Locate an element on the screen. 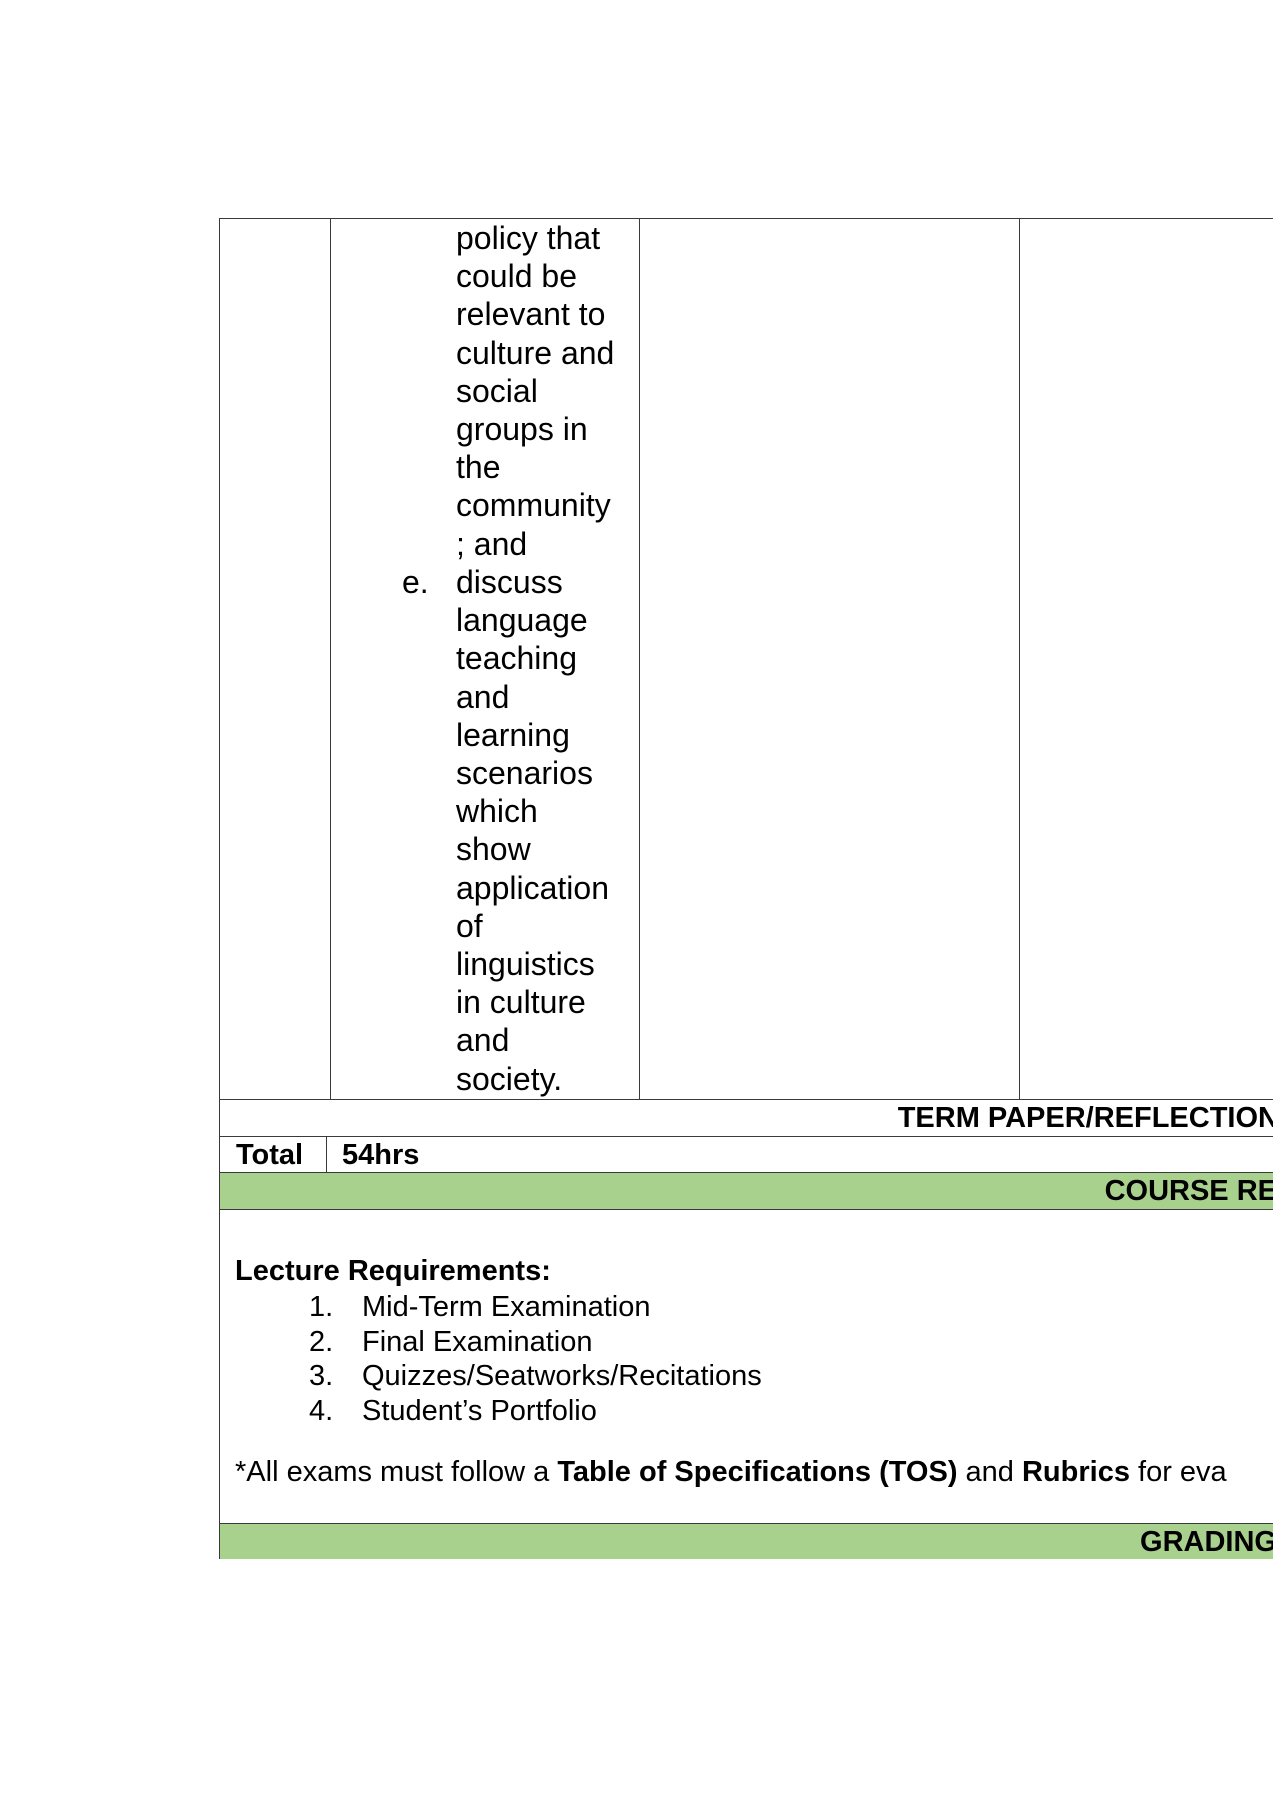 The height and width of the screenshot is (1800, 1273). objective-line: in culture is located at coordinates (521, 1002).